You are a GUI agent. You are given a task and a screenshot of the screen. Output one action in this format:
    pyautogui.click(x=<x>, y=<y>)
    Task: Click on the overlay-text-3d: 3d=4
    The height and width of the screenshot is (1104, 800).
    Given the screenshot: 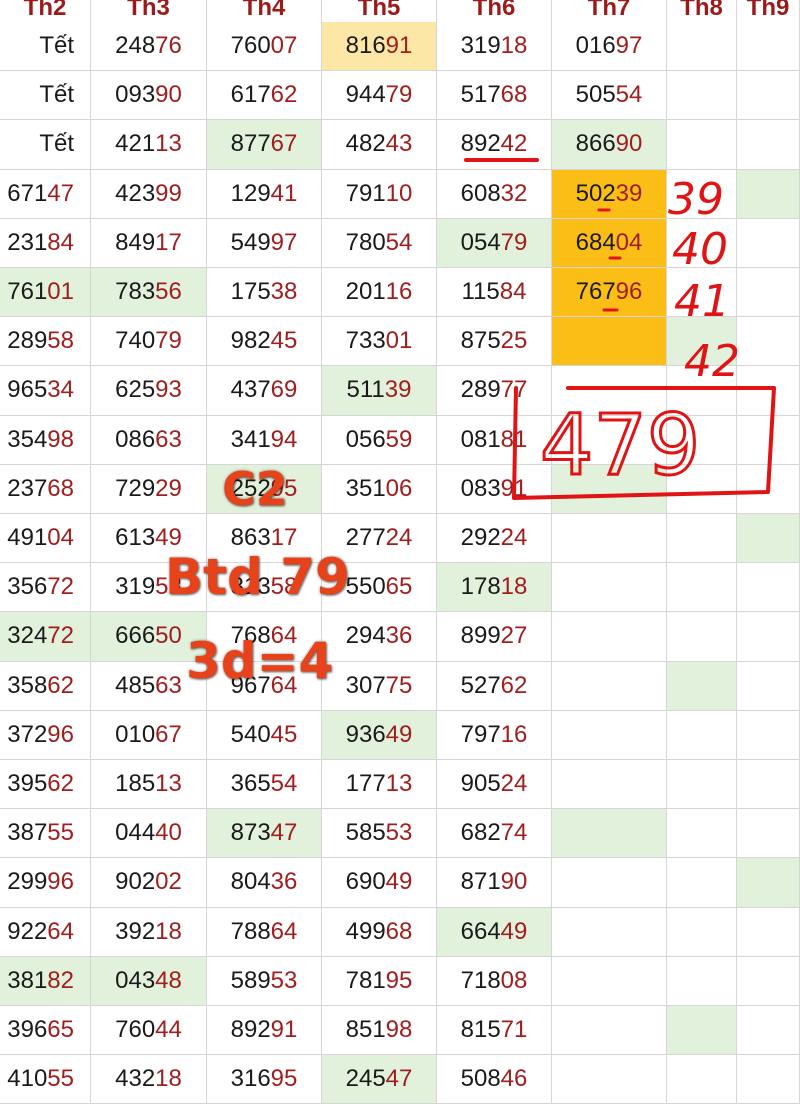 What is the action you would take?
    pyautogui.click(x=260, y=661)
    